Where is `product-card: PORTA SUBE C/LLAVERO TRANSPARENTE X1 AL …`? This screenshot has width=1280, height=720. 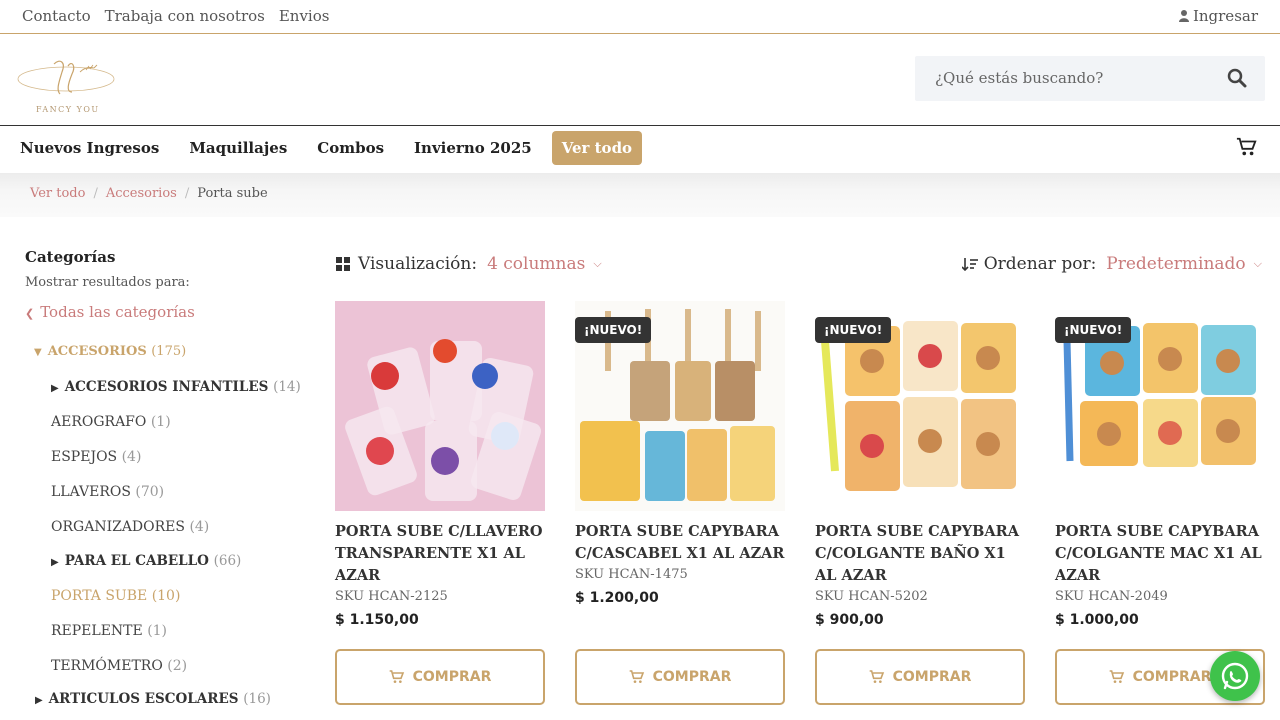 product-card: PORTA SUBE C/LLAVERO TRANSPARENTE X1 AL … is located at coordinates (440, 503).